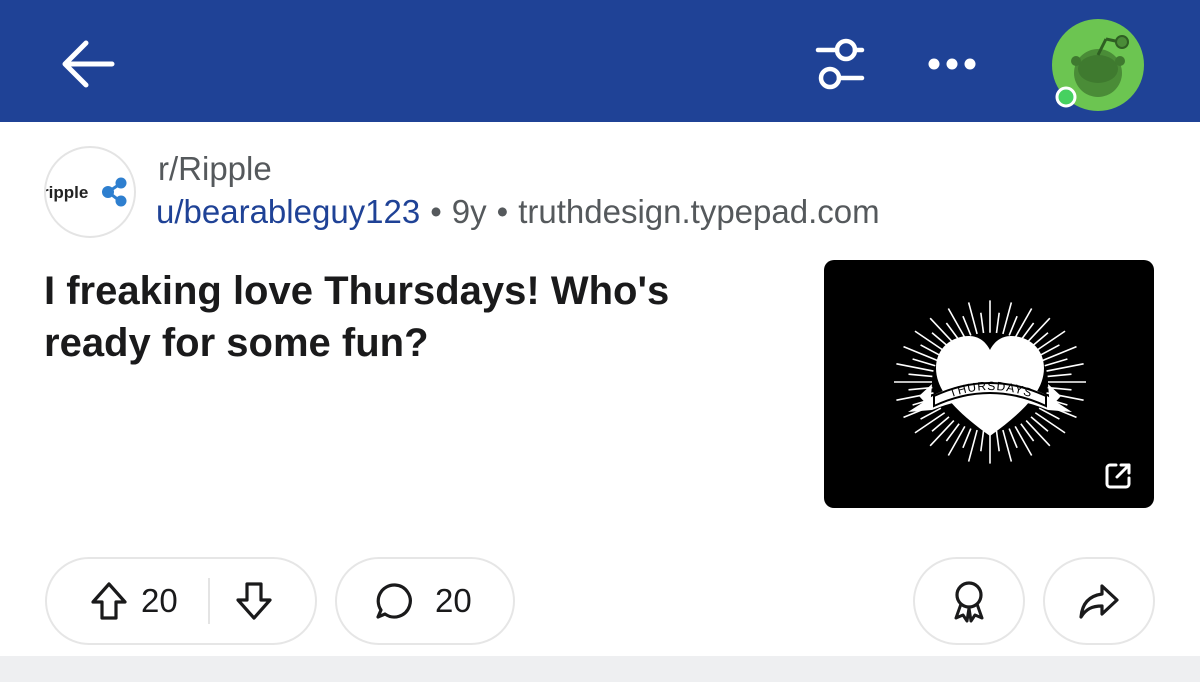  I want to click on upvote-arrow-icon, so click(109, 601).